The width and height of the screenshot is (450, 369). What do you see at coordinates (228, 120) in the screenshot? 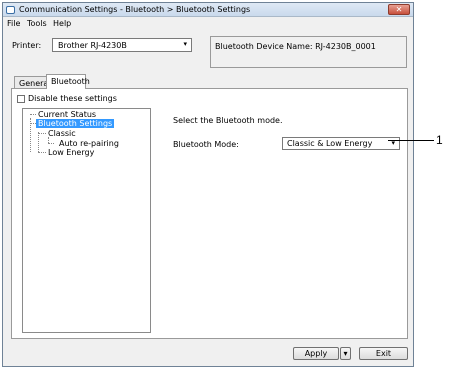
I see `mode-instruction: Select the Bluetooth mode.` at bounding box center [228, 120].